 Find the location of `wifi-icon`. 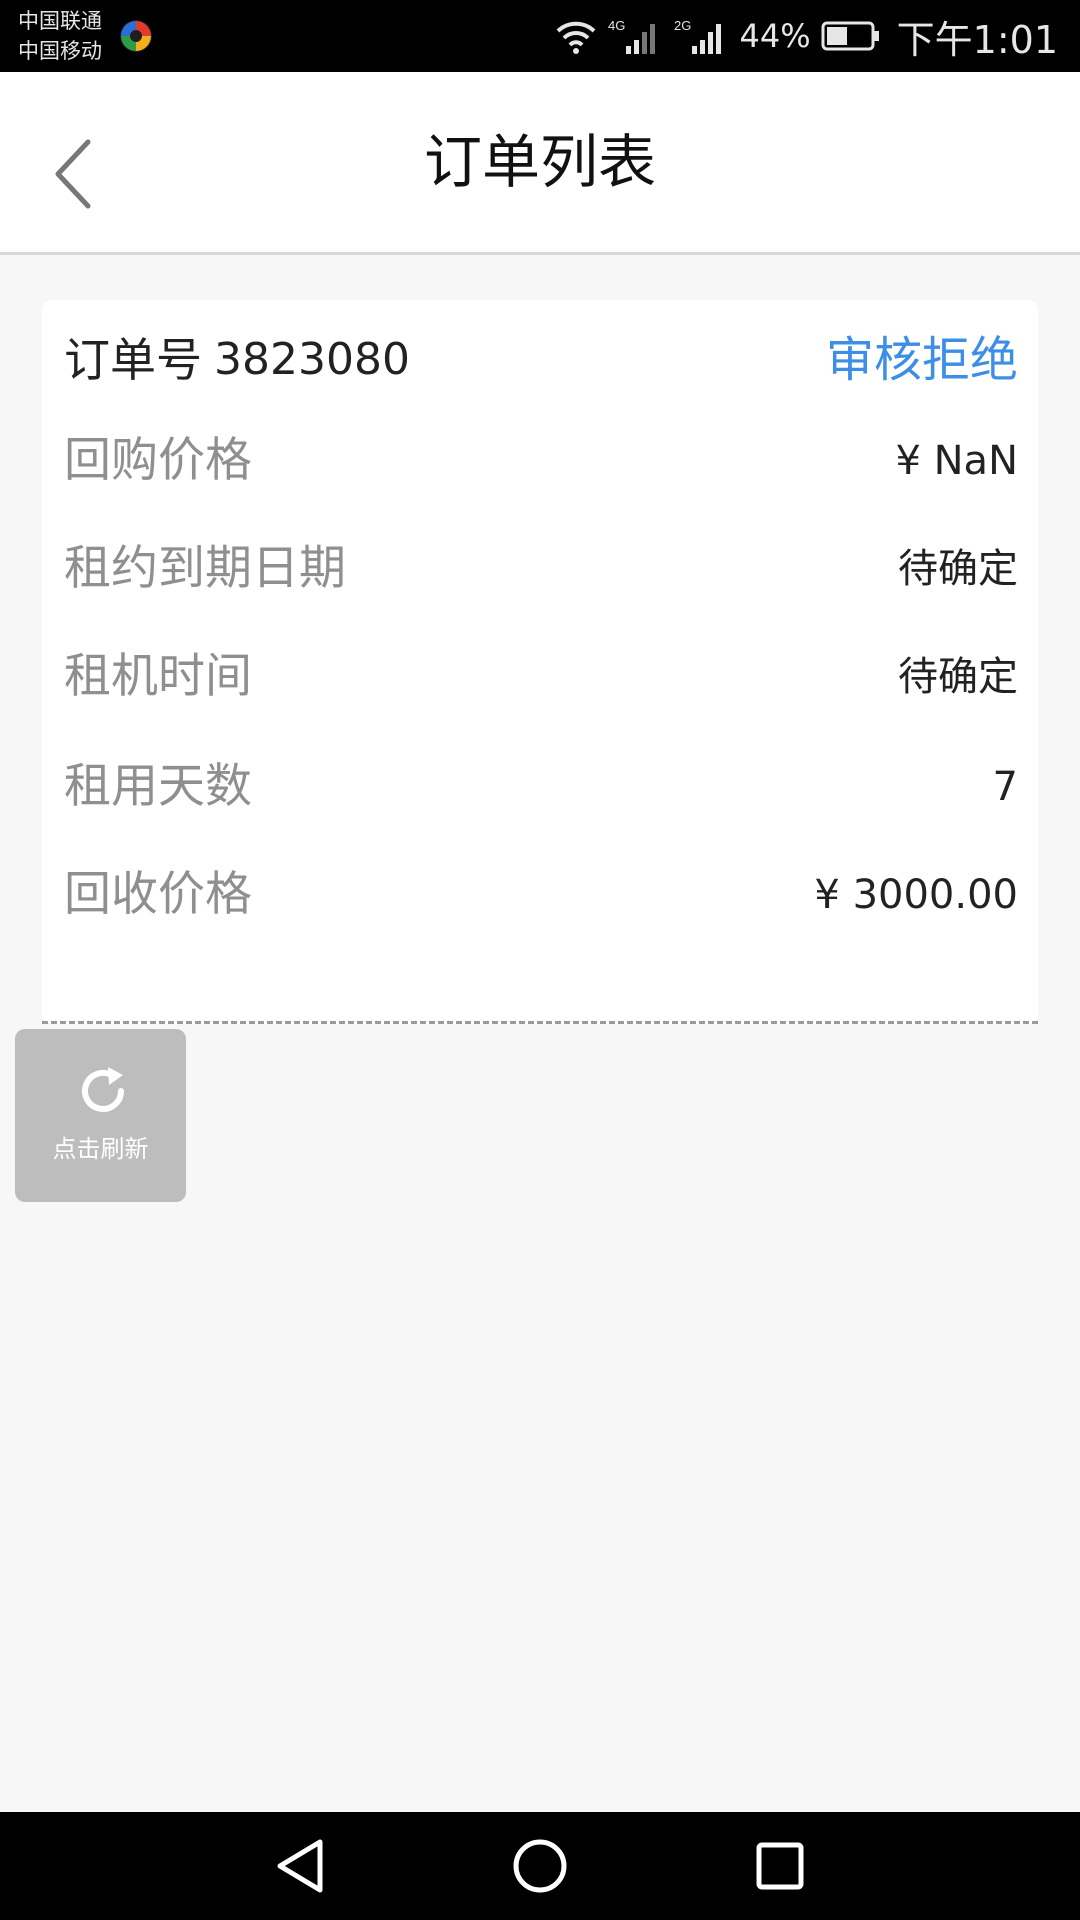

wifi-icon is located at coordinates (575, 37).